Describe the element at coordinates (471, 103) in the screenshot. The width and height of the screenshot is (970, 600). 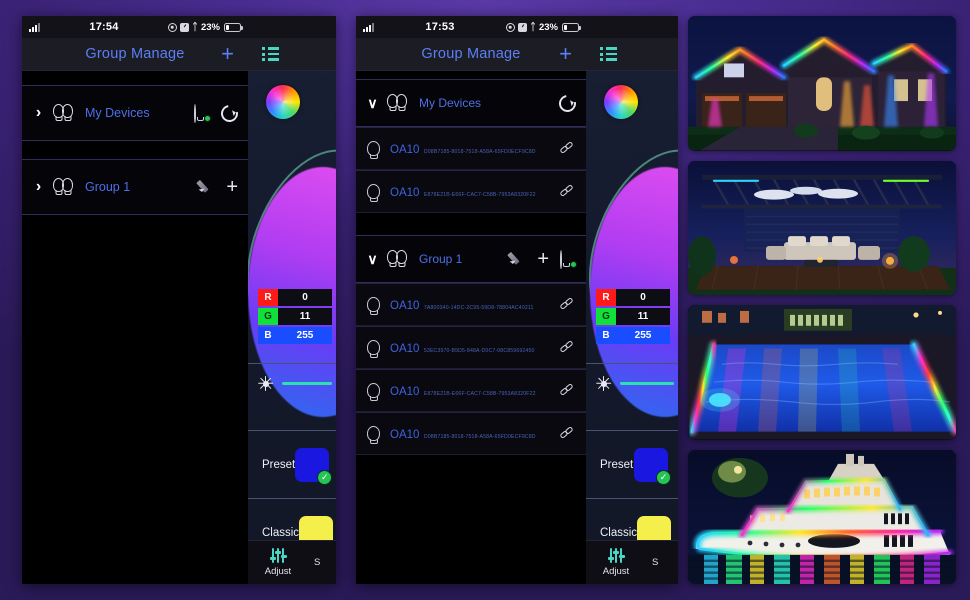
I see `group-row-my-devices: ∨ My Devices` at that location.